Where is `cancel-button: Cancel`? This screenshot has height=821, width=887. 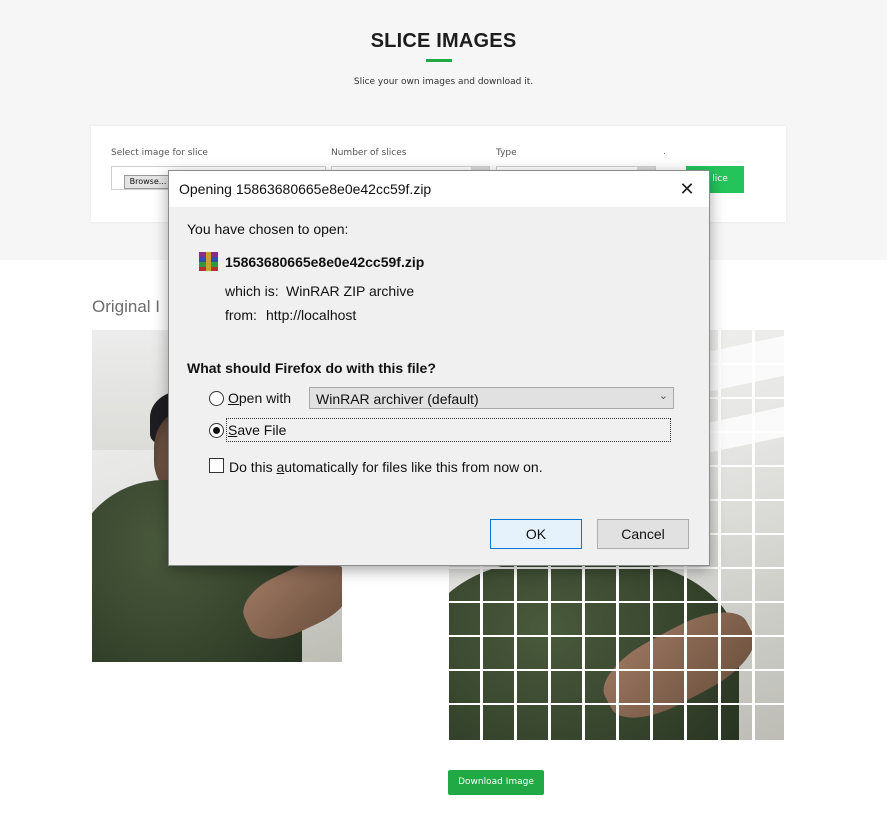
cancel-button: Cancel is located at coordinates (643, 534).